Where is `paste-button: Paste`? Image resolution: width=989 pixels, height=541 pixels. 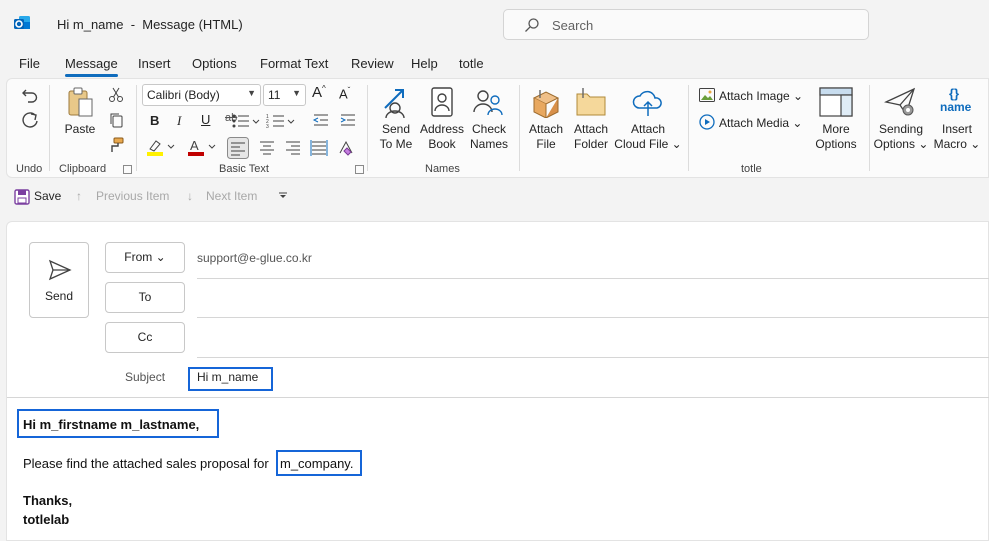 paste-button: Paste is located at coordinates (80, 111).